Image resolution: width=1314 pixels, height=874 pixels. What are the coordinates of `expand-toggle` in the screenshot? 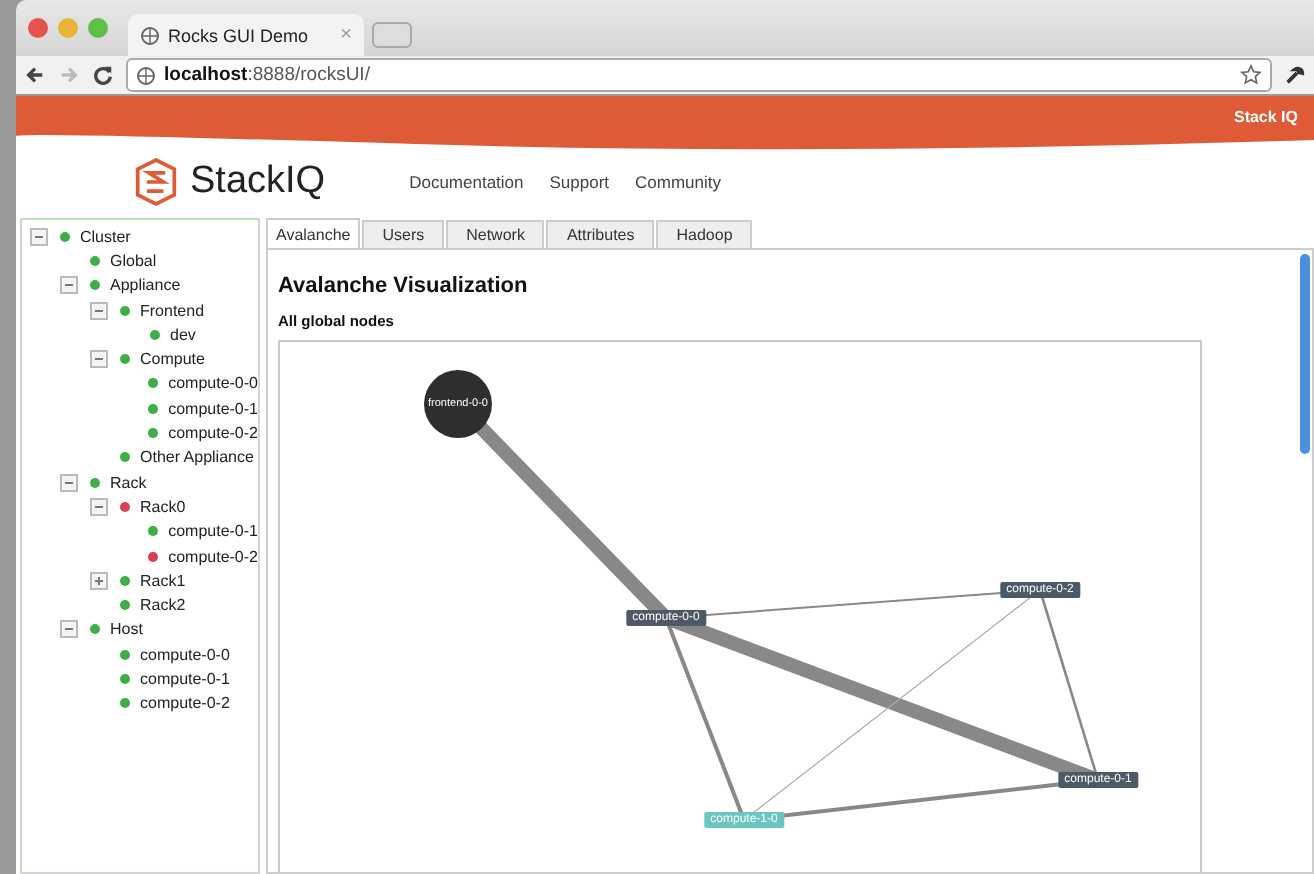 It's located at (99, 580).